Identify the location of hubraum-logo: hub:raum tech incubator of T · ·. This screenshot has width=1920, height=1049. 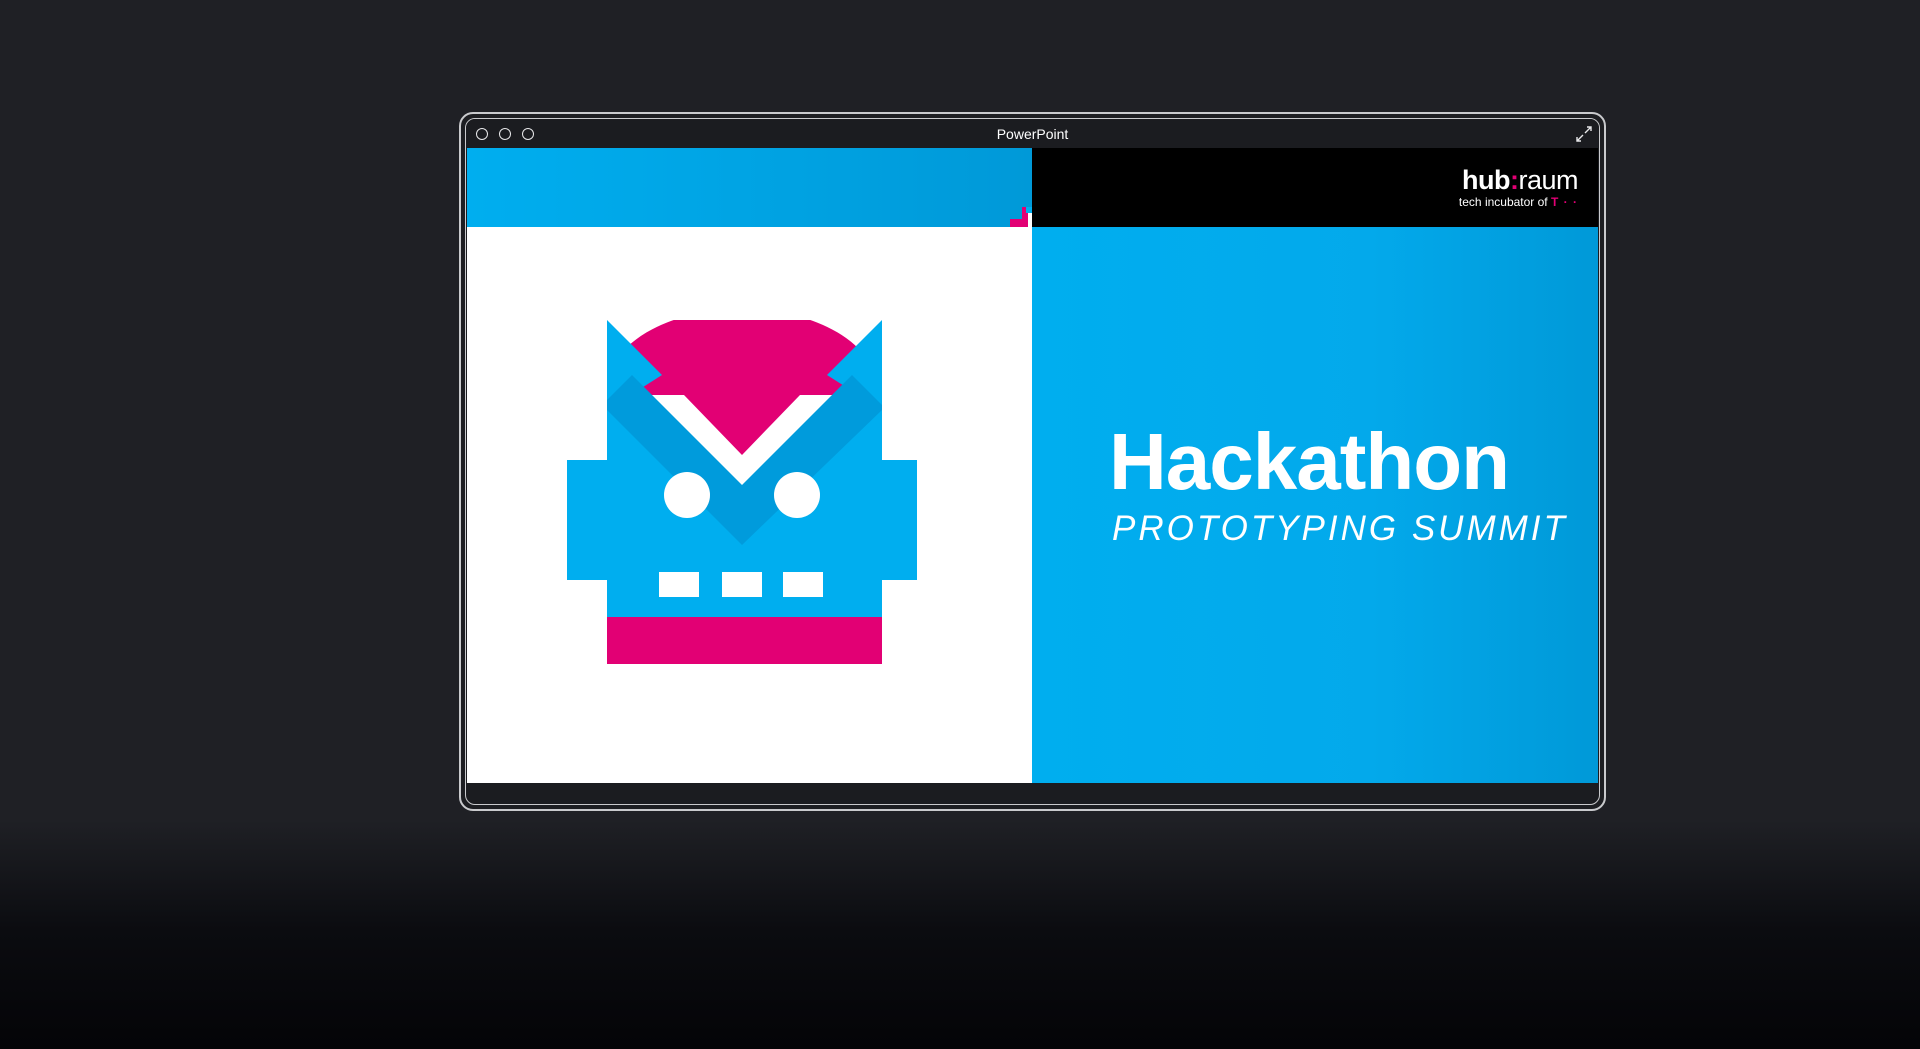
(1516, 187).